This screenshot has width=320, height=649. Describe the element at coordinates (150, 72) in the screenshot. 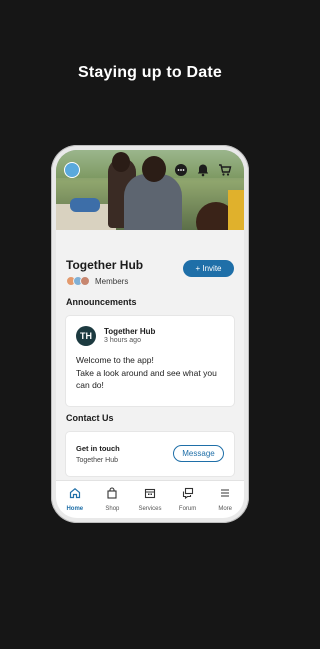

I see `headline: Staying up to Date` at that location.